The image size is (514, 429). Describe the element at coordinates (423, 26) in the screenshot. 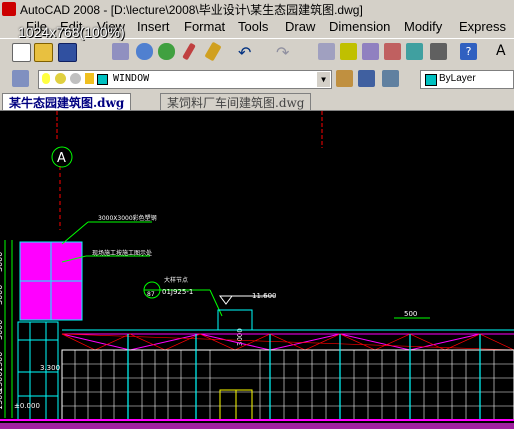

I see `menu-modify: Modify` at that location.